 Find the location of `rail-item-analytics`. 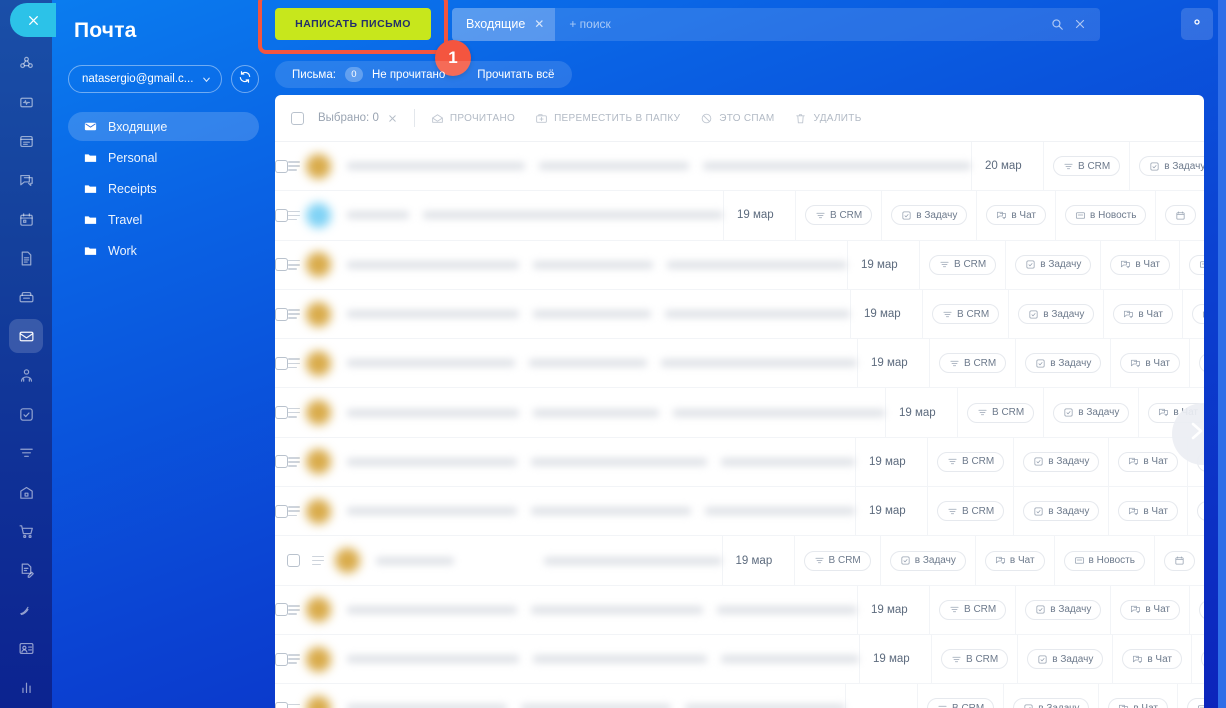

rail-item-analytics is located at coordinates (26, 687).